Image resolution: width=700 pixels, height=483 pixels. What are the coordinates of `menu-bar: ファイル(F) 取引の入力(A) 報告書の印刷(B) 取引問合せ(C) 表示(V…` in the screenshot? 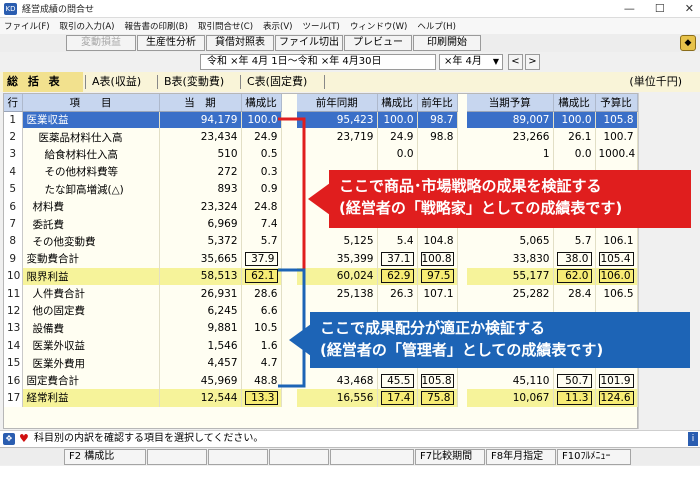 It's located at (350, 26).